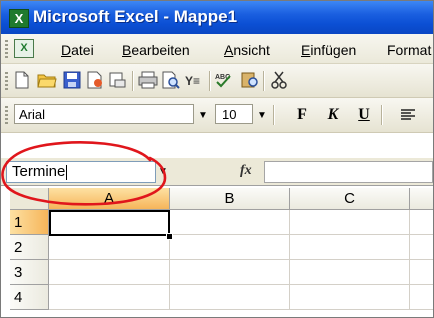  What do you see at coordinates (217, 172) in the screenshot?
I see `formula-bar: Termine ▼ fx` at bounding box center [217, 172].